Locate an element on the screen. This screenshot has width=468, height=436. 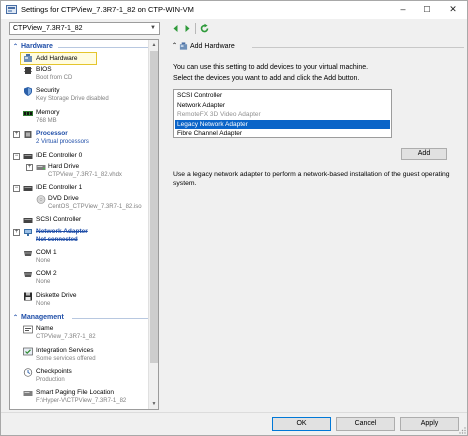
integration-services-icon is located at coordinates (28, 351).